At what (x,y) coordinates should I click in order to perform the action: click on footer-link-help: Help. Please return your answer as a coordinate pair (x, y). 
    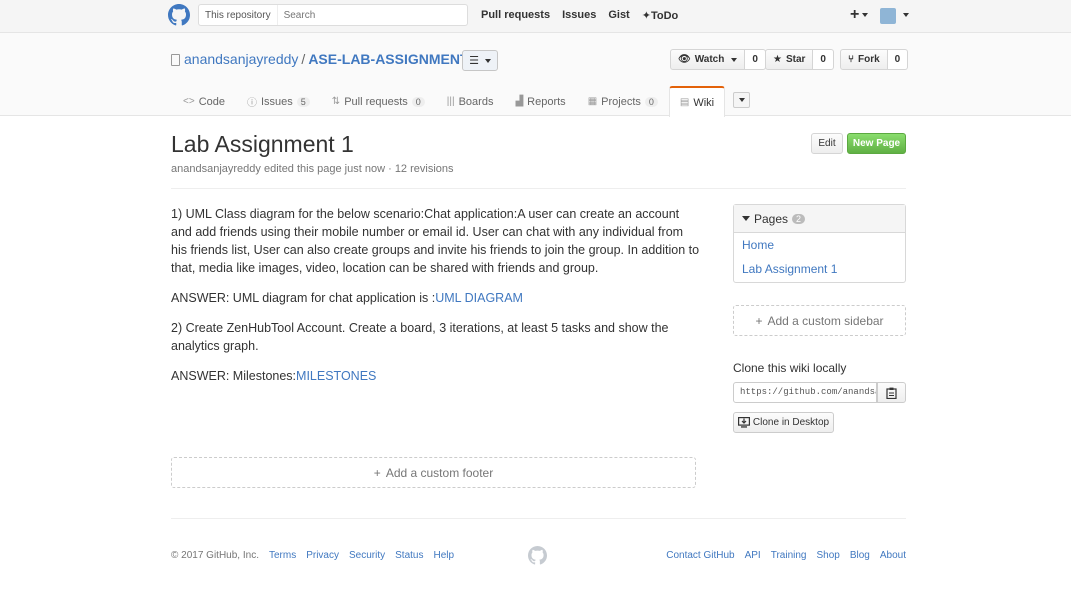
    Looking at the image, I should click on (443, 555).